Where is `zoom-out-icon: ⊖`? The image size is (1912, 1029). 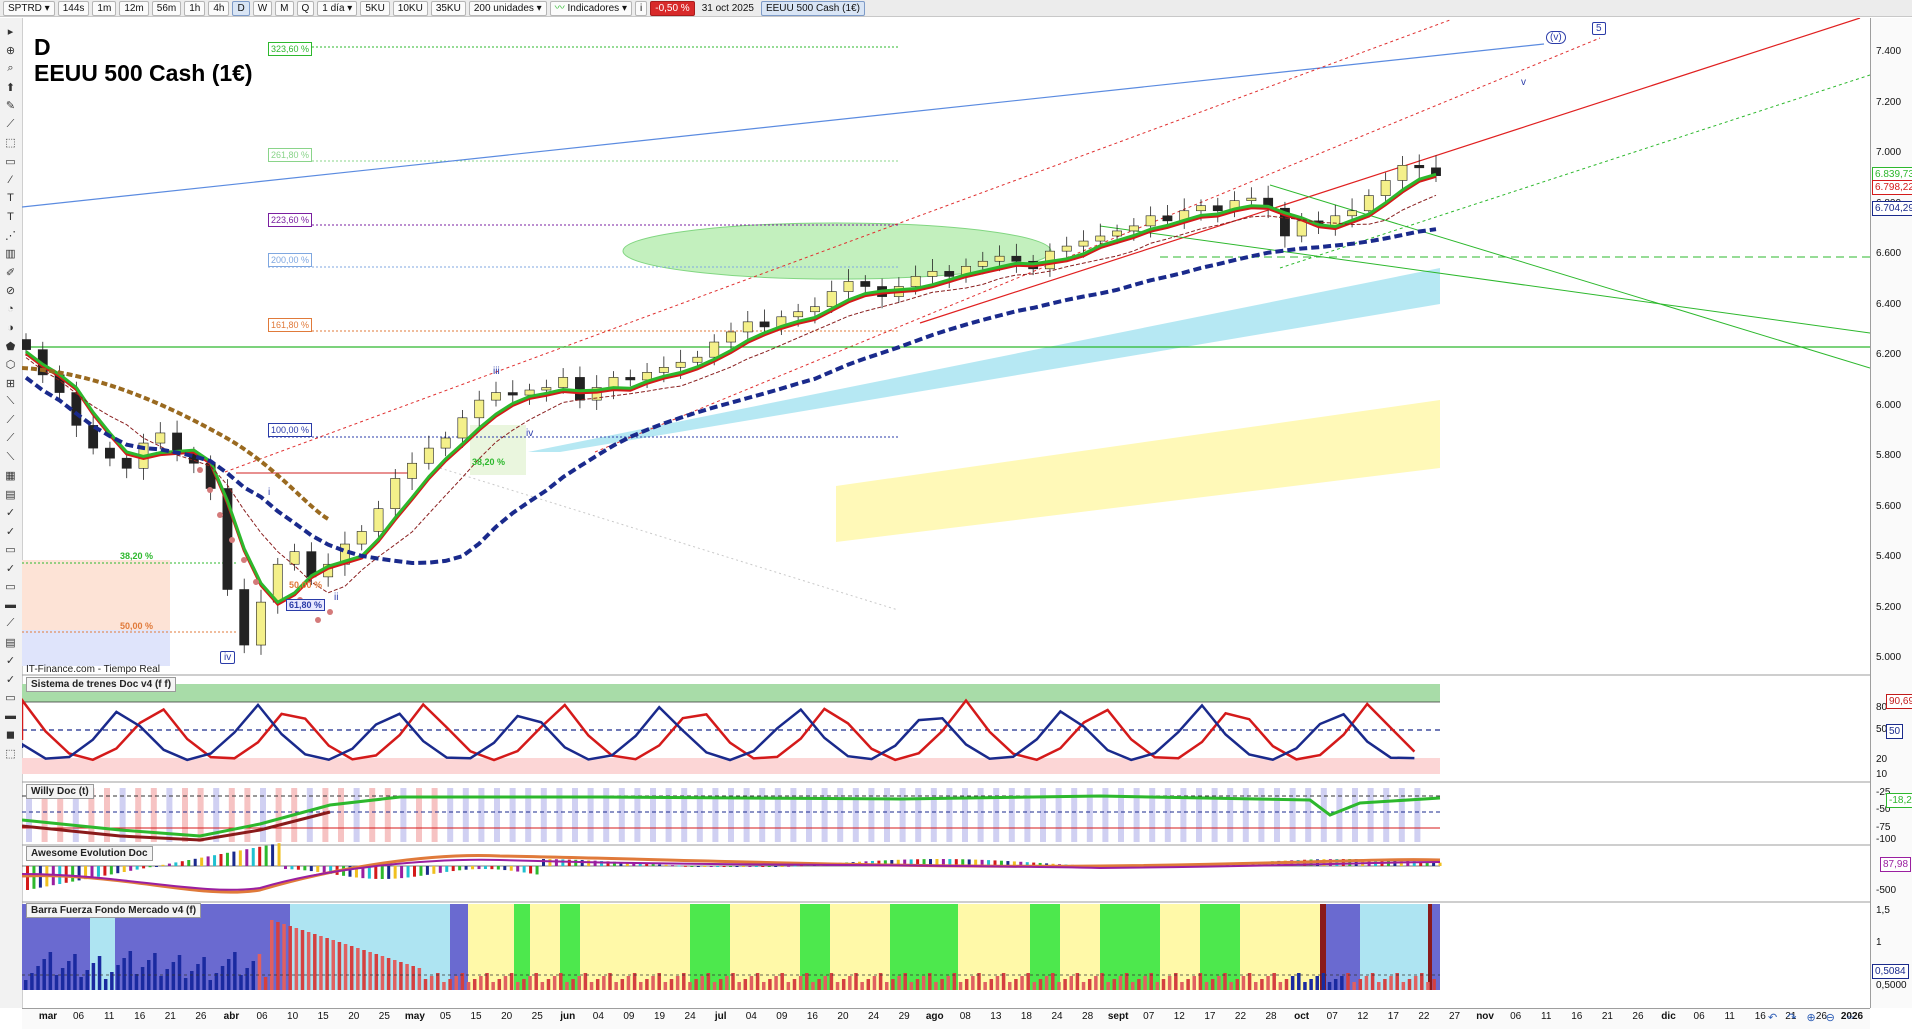 zoom-out-icon: ⊖ is located at coordinates (1830, 1017).